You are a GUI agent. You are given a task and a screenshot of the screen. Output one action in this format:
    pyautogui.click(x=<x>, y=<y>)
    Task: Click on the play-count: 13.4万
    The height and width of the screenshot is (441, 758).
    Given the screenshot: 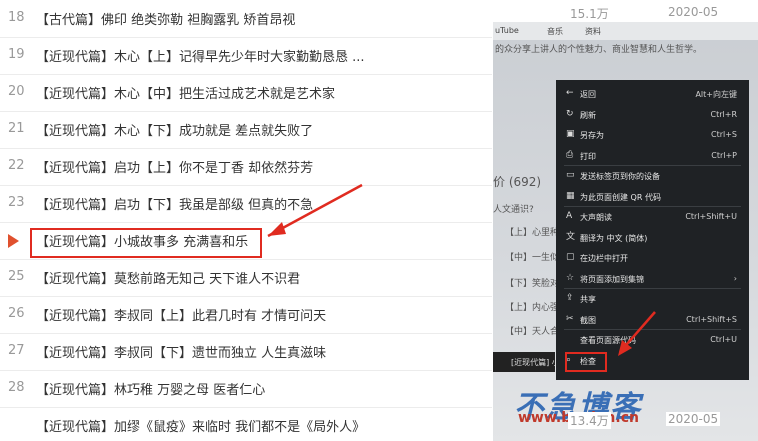 What is the action you would take?
    pyautogui.click(x=589, y=420)
    